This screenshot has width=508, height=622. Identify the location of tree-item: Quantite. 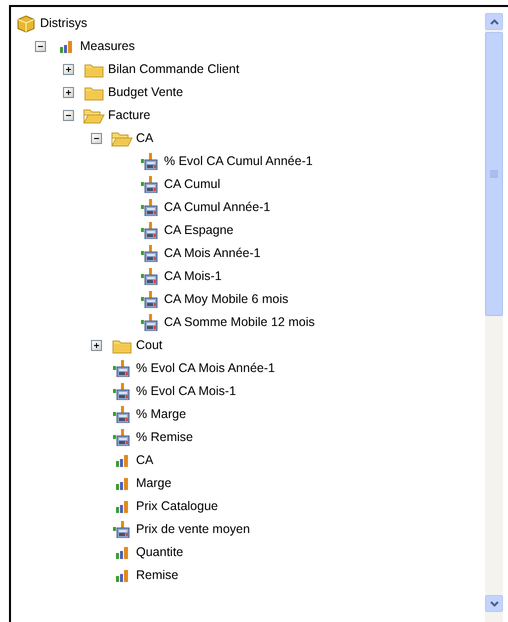
(160, 552).